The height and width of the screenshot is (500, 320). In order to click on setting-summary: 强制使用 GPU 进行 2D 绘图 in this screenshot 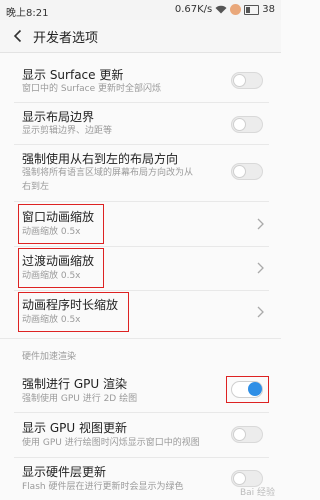, I will do `click(80, 399)`.